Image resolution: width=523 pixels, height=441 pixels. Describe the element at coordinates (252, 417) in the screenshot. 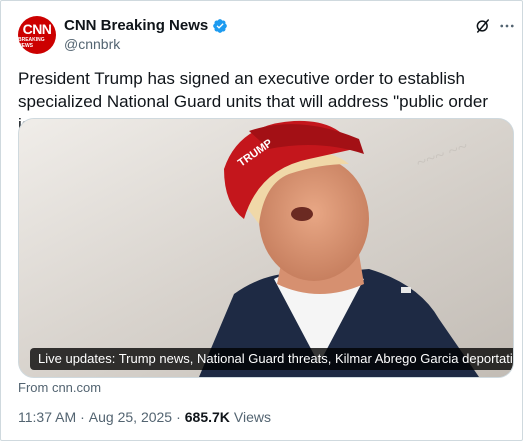

I see `views-label: Views` at that location.